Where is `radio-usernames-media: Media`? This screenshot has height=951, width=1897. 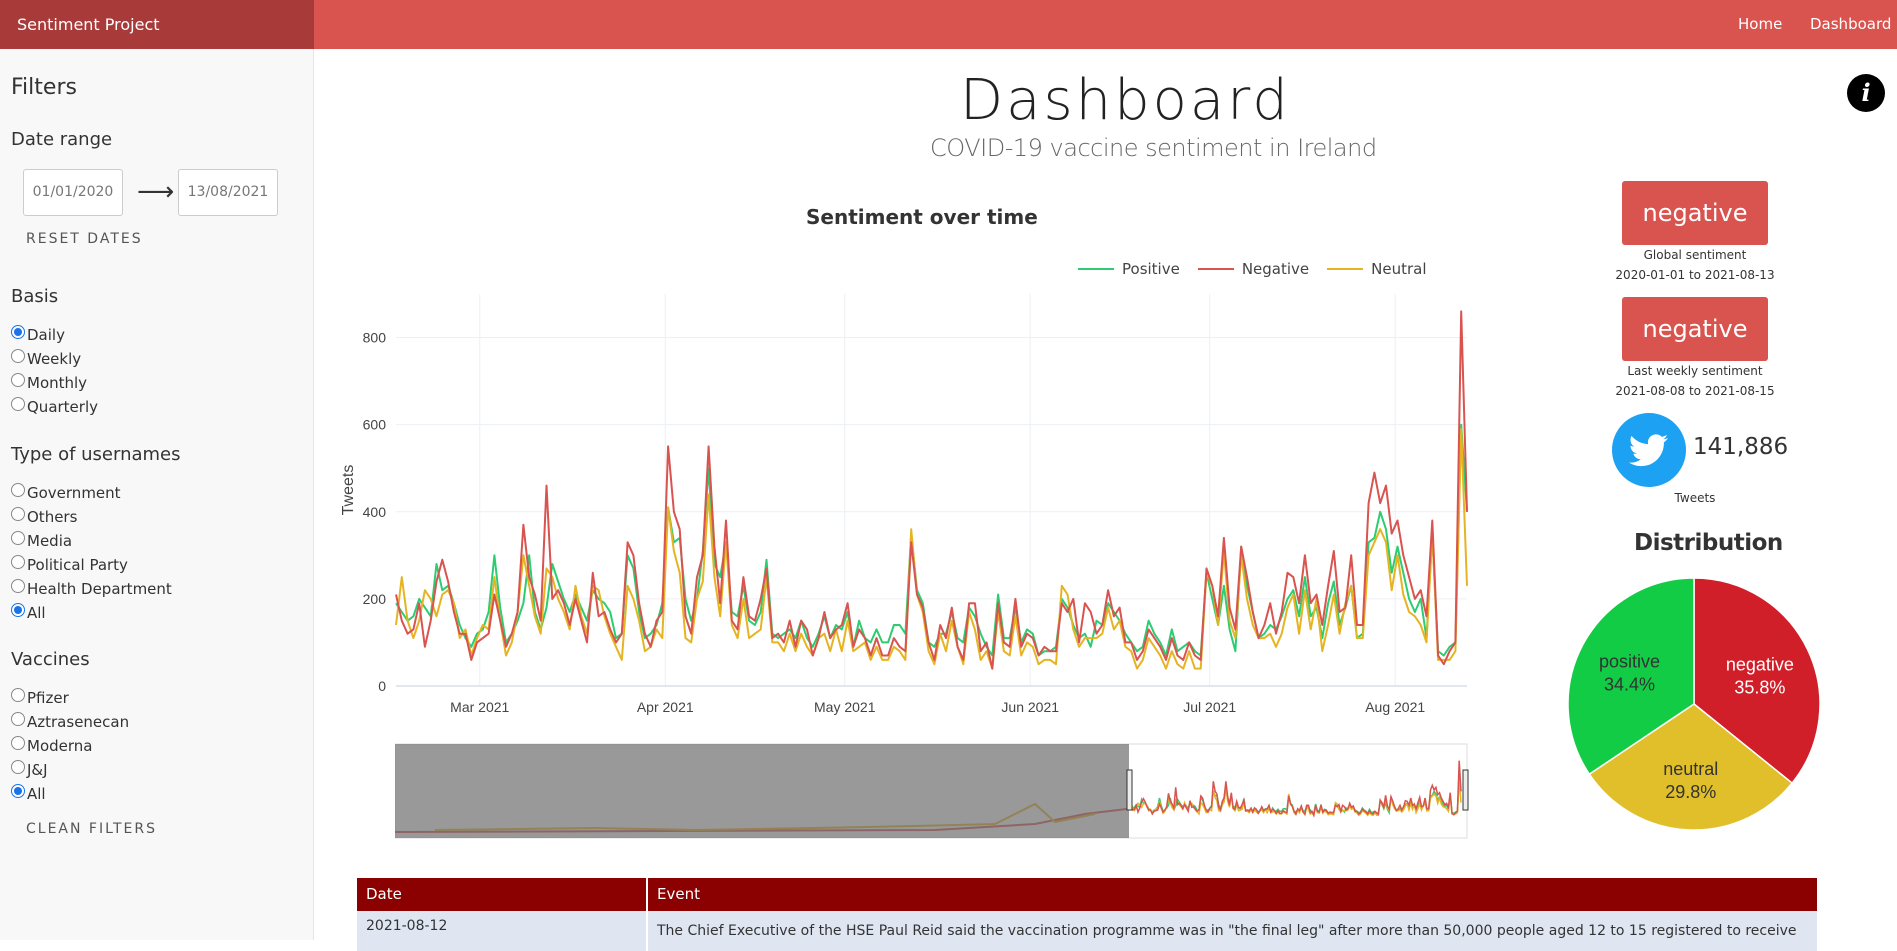
radio-usernames-media: Media is located at coordinates (41, 541).